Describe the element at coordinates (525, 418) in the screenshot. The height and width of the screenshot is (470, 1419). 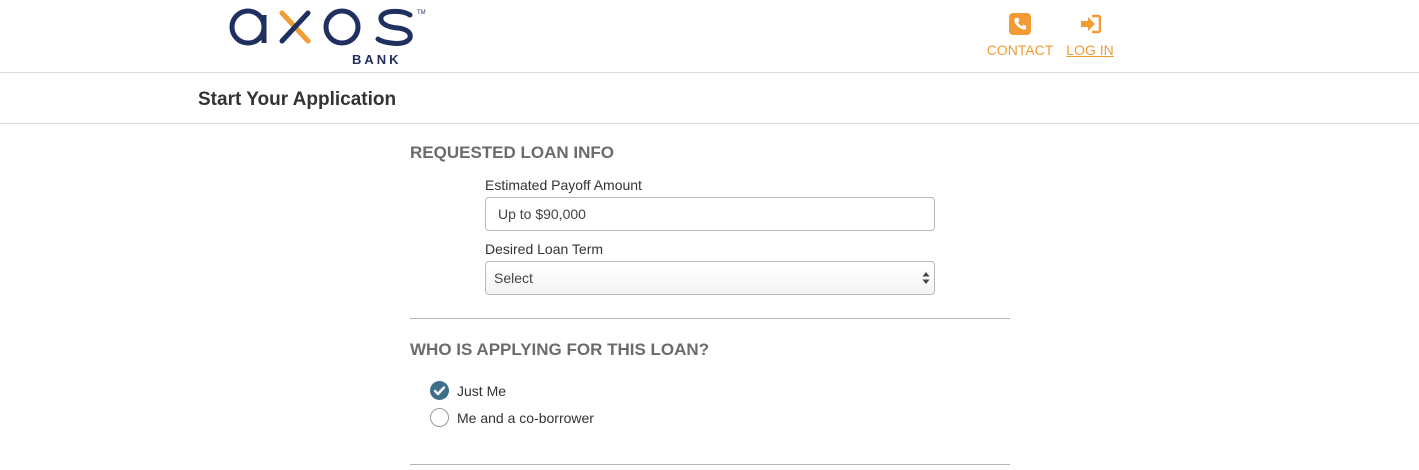
I see `radio-co-borrower-label: Me and a co-borrower` at that location.